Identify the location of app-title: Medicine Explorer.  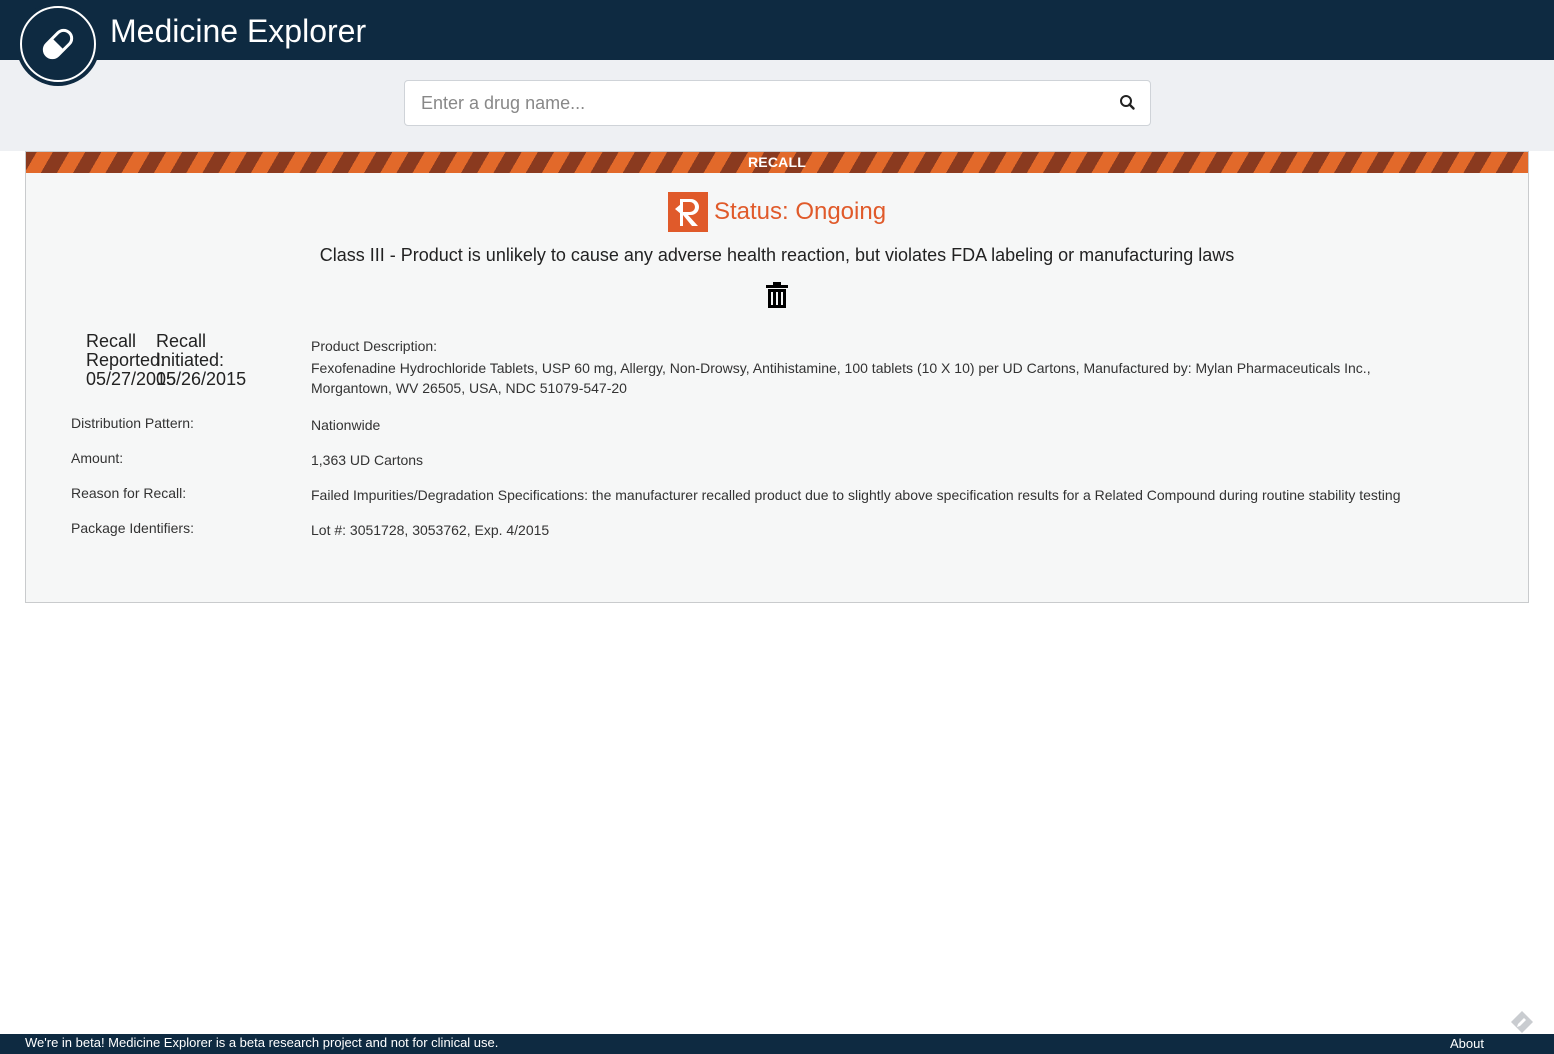
(238, 31).